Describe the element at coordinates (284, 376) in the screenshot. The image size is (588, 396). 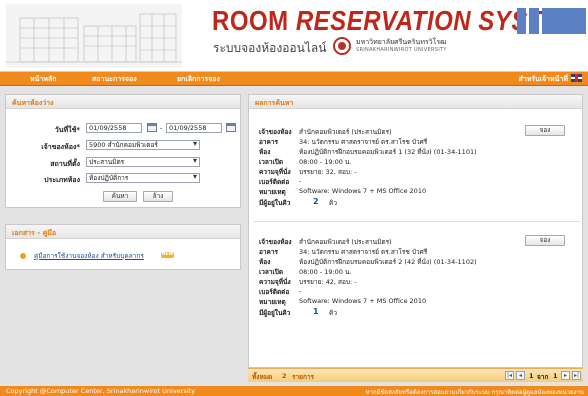
I see `total-count: 2` at that location.